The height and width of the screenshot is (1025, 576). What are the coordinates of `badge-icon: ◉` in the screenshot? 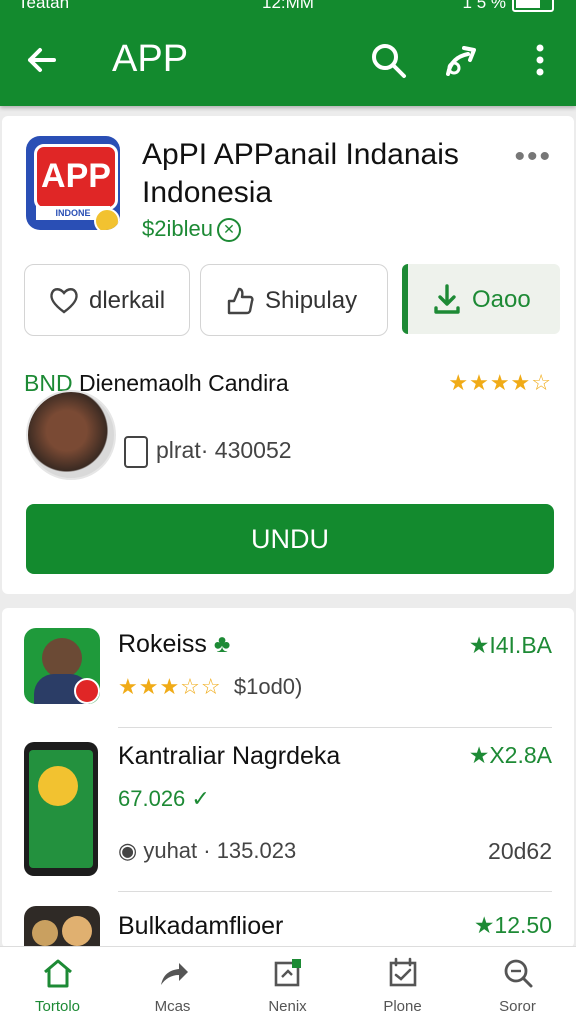 It's located at (128, 850).